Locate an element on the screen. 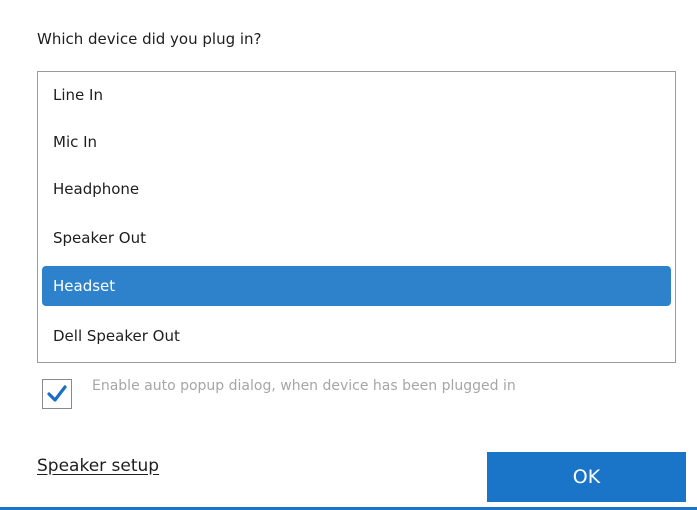 The width and height of the screenshot is (697, 510). device-item-dell-speaker-out: Dell Speaker Out is located at coordinates (356, 336).